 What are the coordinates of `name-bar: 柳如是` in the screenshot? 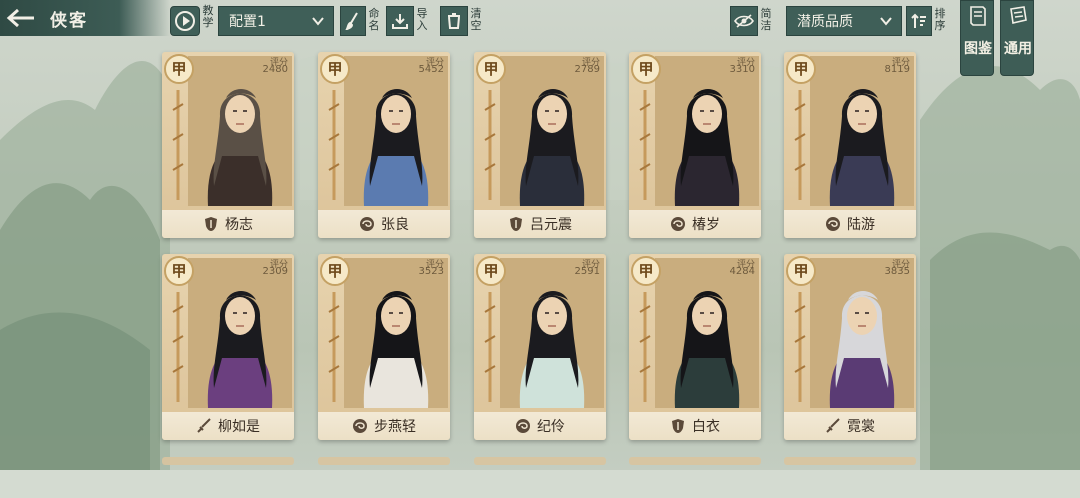 It's located at (228, 426).